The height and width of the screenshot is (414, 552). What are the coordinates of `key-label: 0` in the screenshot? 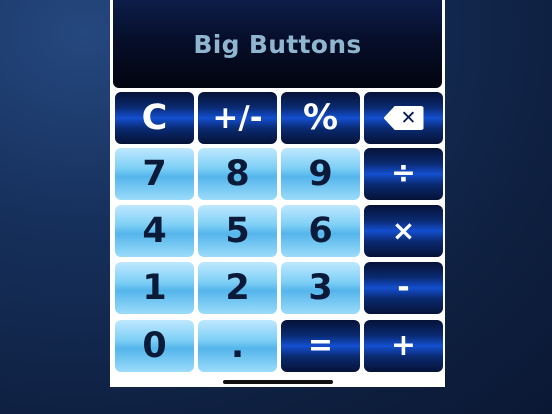 It's located at (154, 345).